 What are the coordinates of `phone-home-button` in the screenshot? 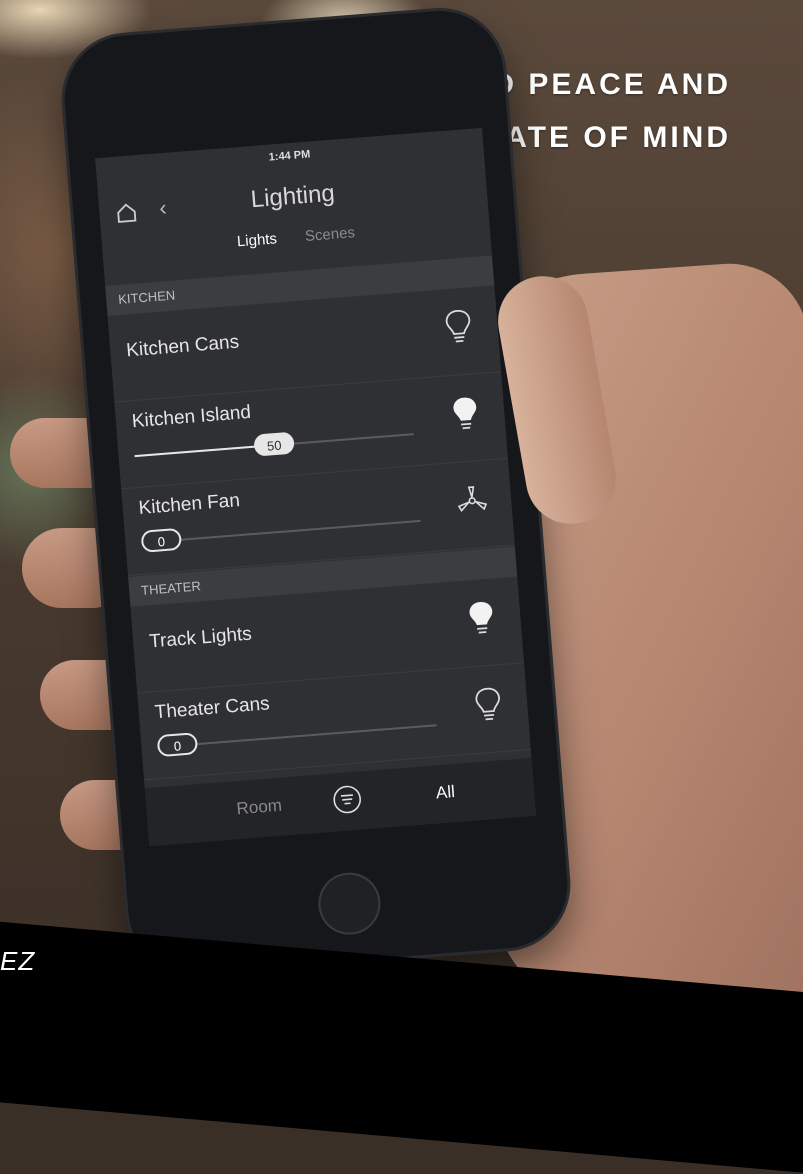 It's located at (349, 903).